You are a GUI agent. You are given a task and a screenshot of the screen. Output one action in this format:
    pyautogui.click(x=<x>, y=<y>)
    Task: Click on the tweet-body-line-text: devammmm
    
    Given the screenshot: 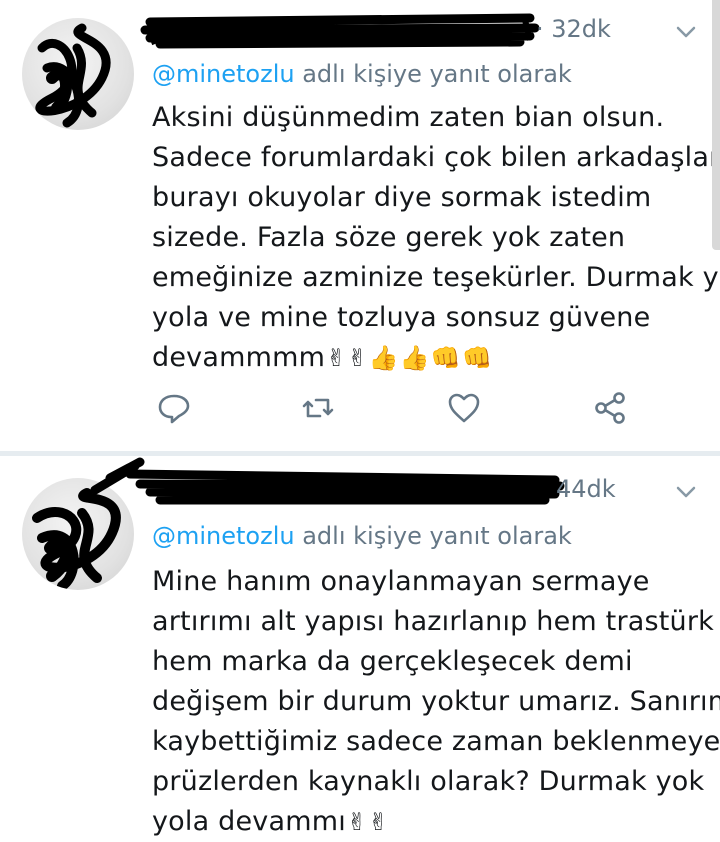 What is the action you would take?
    pyautogui.click(x=239, y=357)
    